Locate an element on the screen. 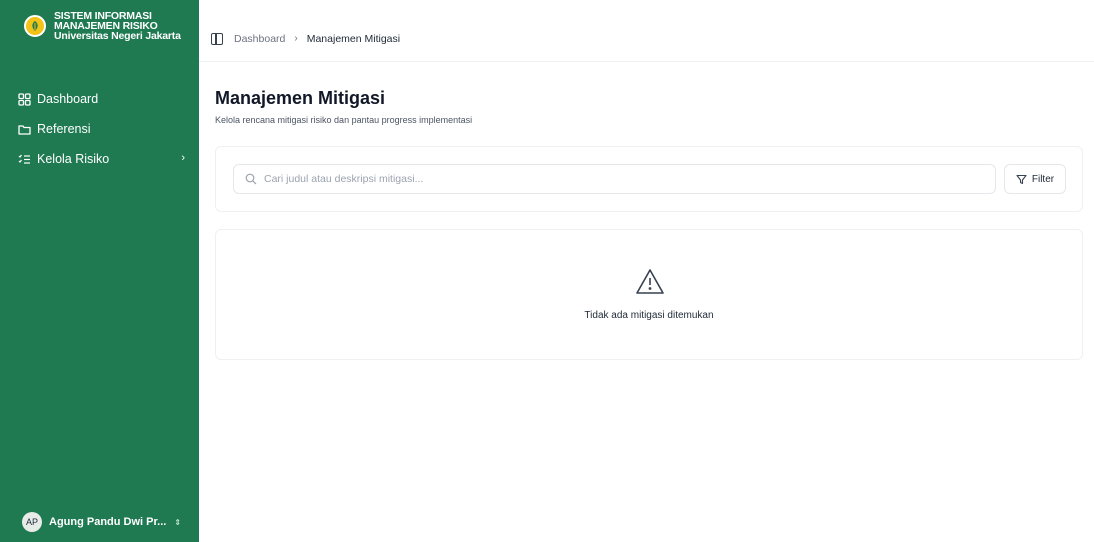 The height and width of the screenshot is (542, 1094). search-box is located at coordinates (614, 179).